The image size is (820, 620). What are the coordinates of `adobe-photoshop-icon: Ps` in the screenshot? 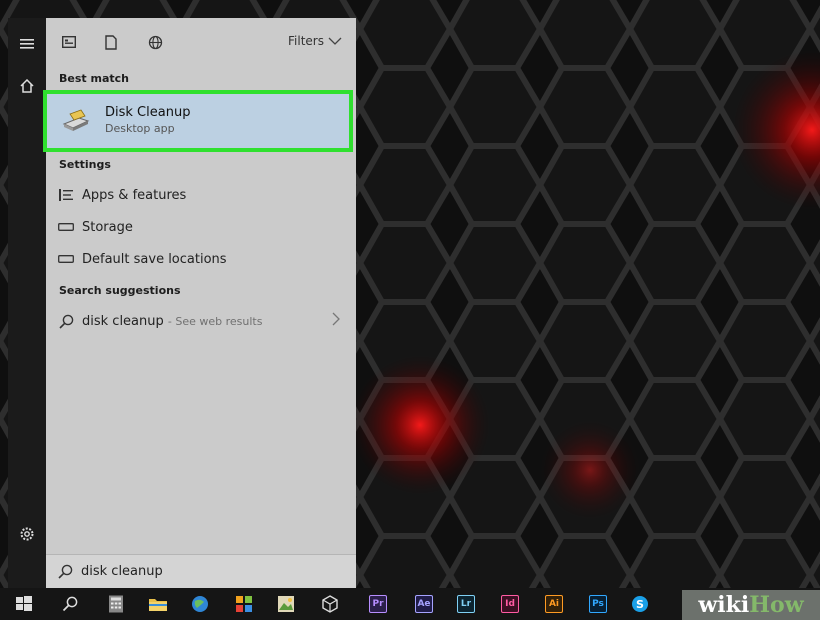 It's located at (598, 604).